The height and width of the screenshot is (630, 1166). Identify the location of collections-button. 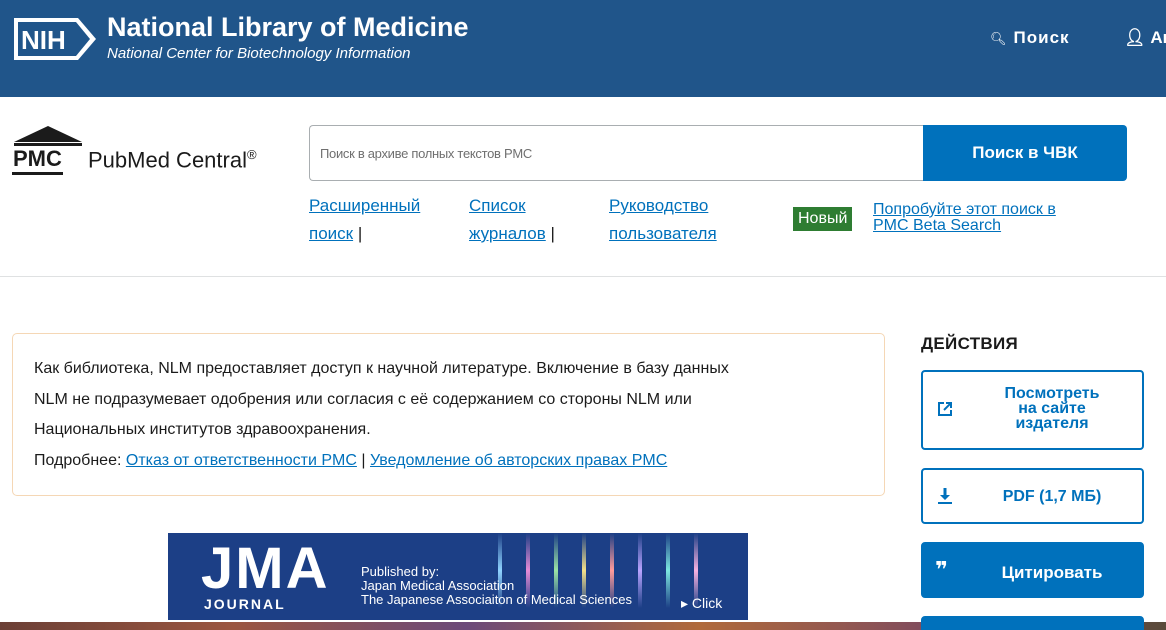
(1032, 623).